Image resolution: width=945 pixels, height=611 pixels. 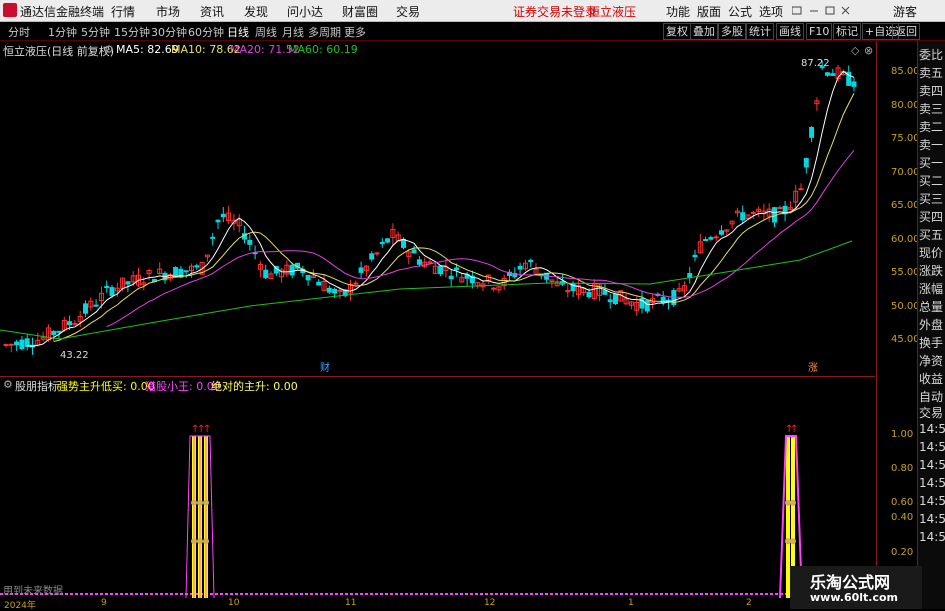 I want to click on x-tick: 10, so click(x=234, y=603).